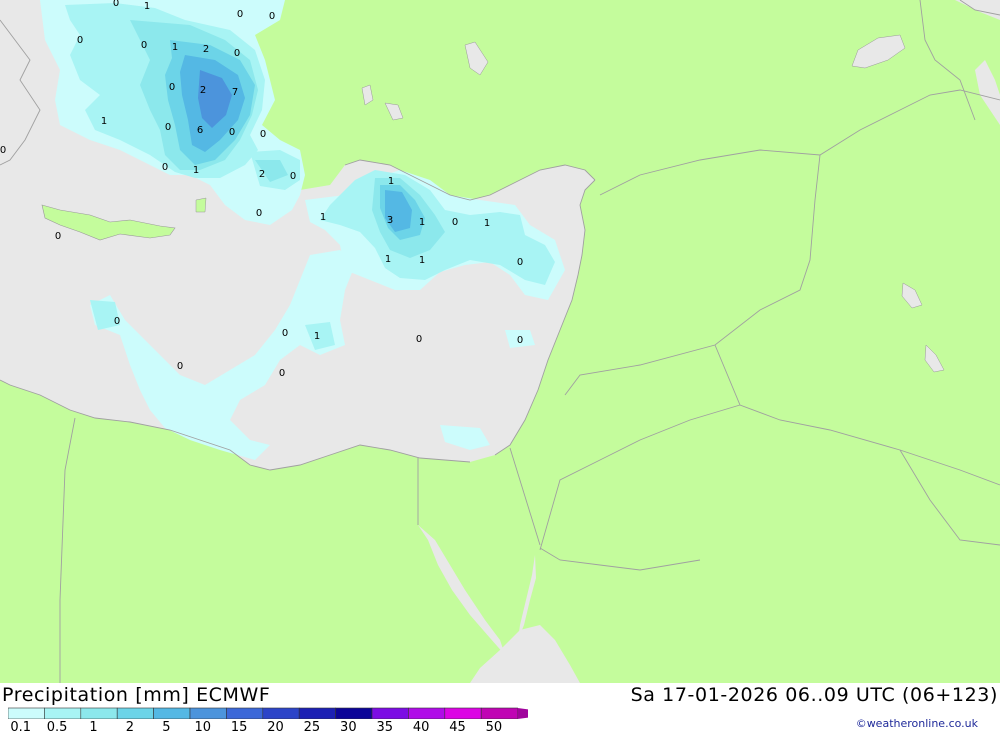 The height and width of the screenshot is (735, 1000). I want to click on legend-arrow, so click(522, 713).